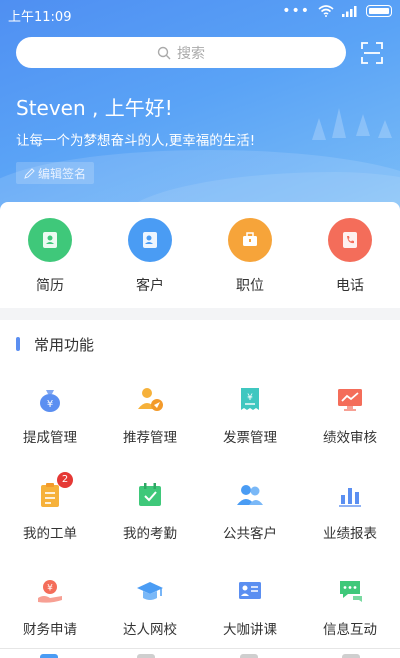 The image size is (400, 658). Describe the element at coordinates (200, 14) in the screenshot. I see `status-bar: 上午11:09 •••` at that location.